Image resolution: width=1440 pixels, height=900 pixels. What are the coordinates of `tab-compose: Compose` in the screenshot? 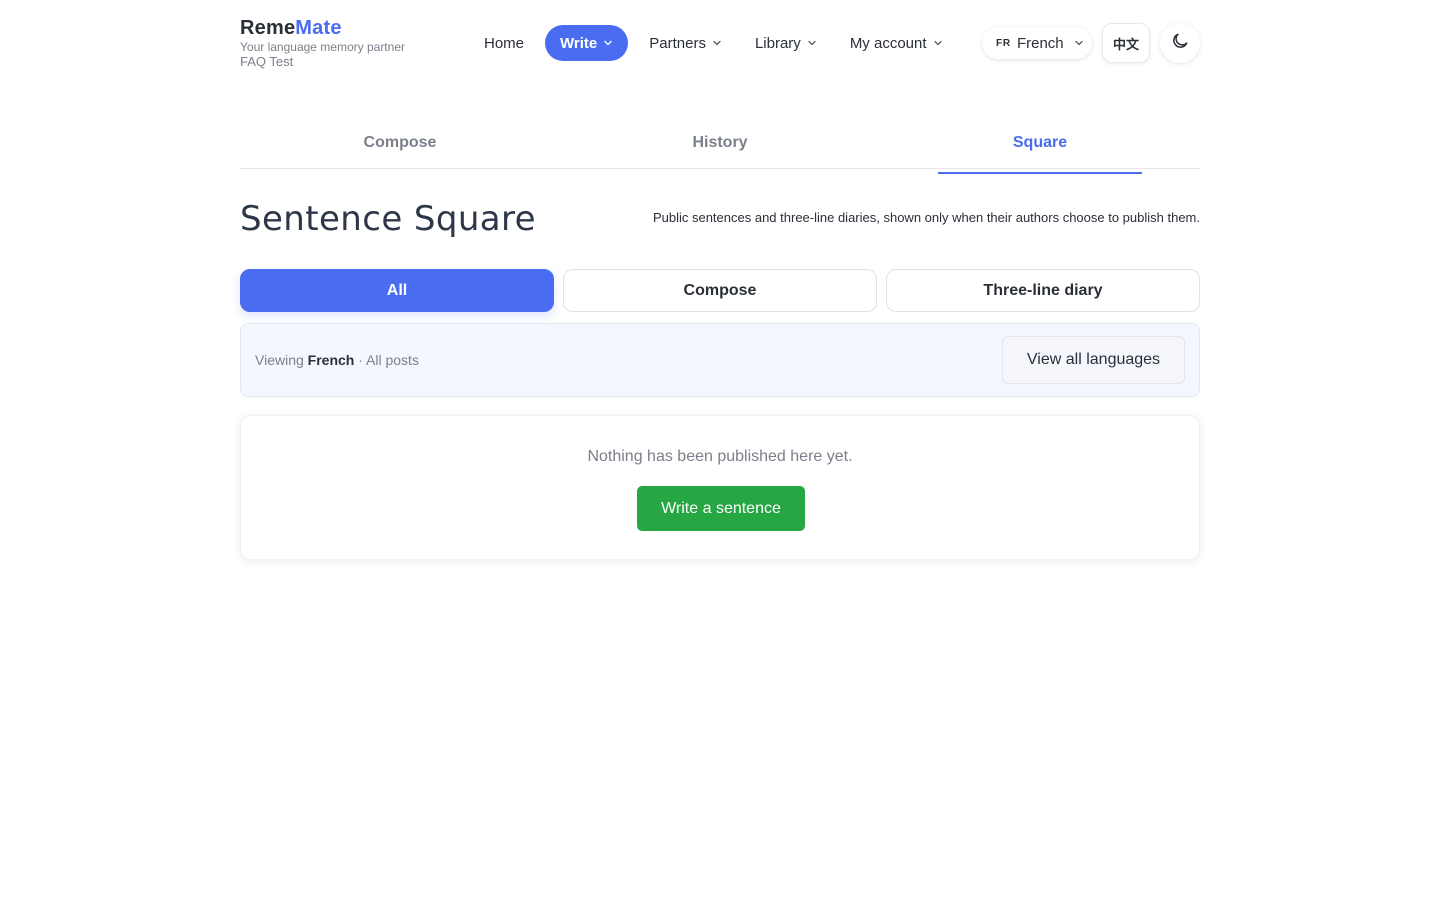 It's located at (400, 145).